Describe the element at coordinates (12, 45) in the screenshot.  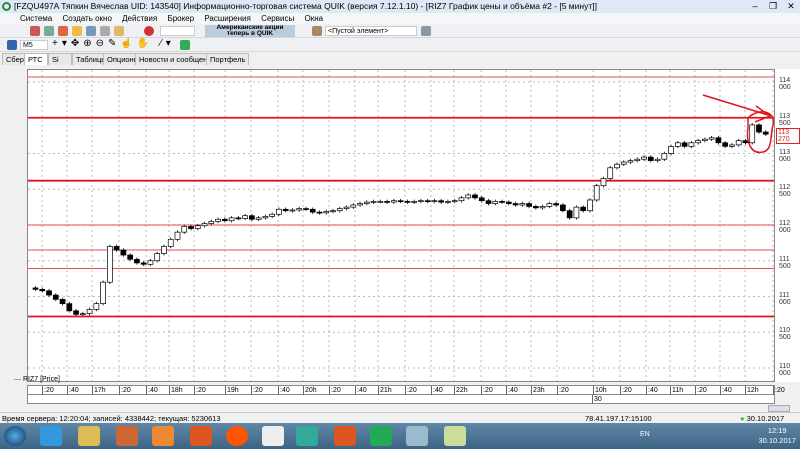
I see `chart-icon` at that location.